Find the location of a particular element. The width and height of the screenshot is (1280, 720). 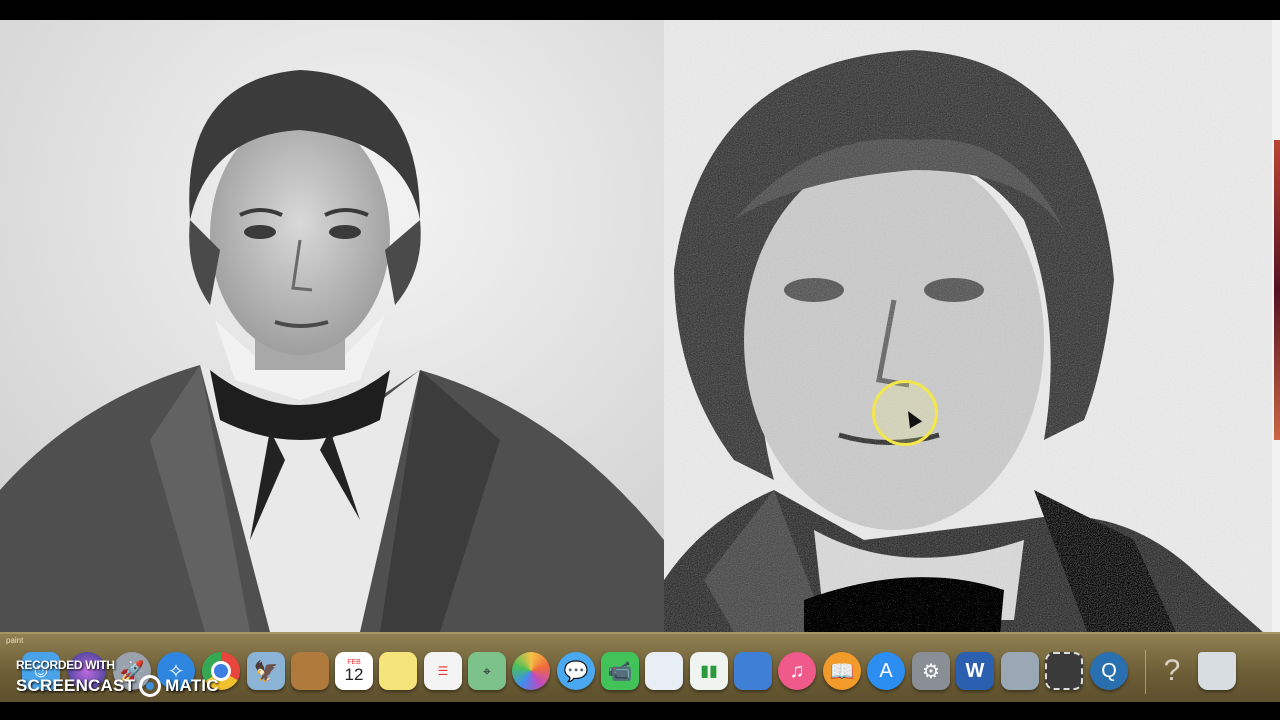

watermark-line1: RECORDED WITH is located at coordinates (65, 665).